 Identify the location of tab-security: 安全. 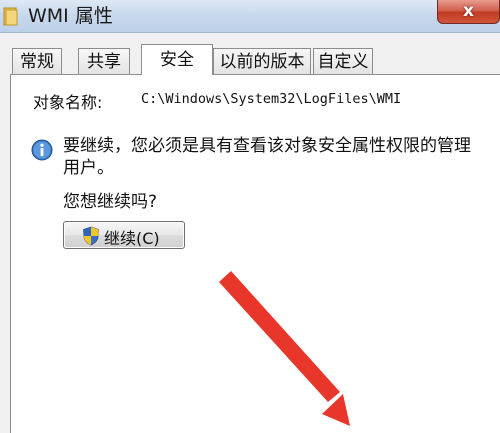
(177, 59).